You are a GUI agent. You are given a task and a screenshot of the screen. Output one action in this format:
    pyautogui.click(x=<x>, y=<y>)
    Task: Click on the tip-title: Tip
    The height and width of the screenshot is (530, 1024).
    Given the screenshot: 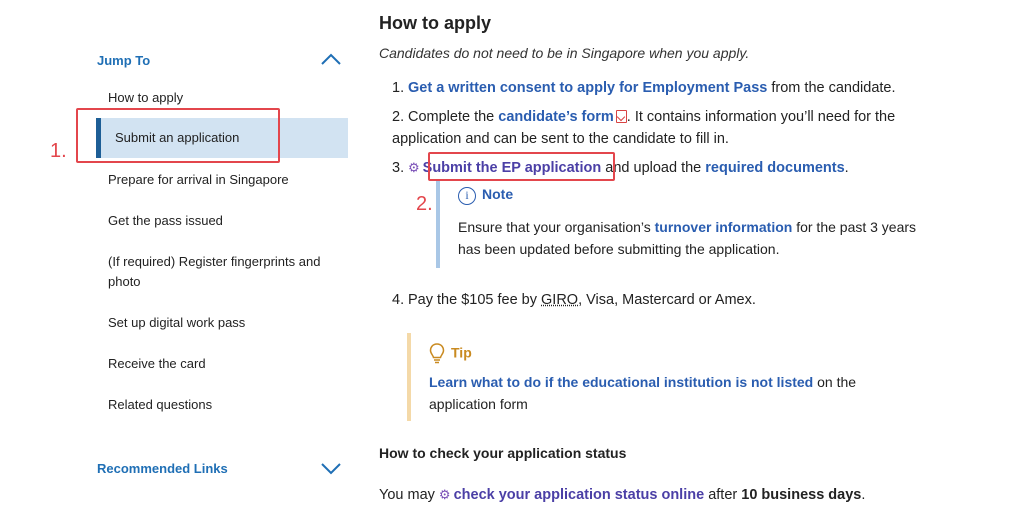 What is the action you would take?
    pyautogui.click(x=461, y=352)
    